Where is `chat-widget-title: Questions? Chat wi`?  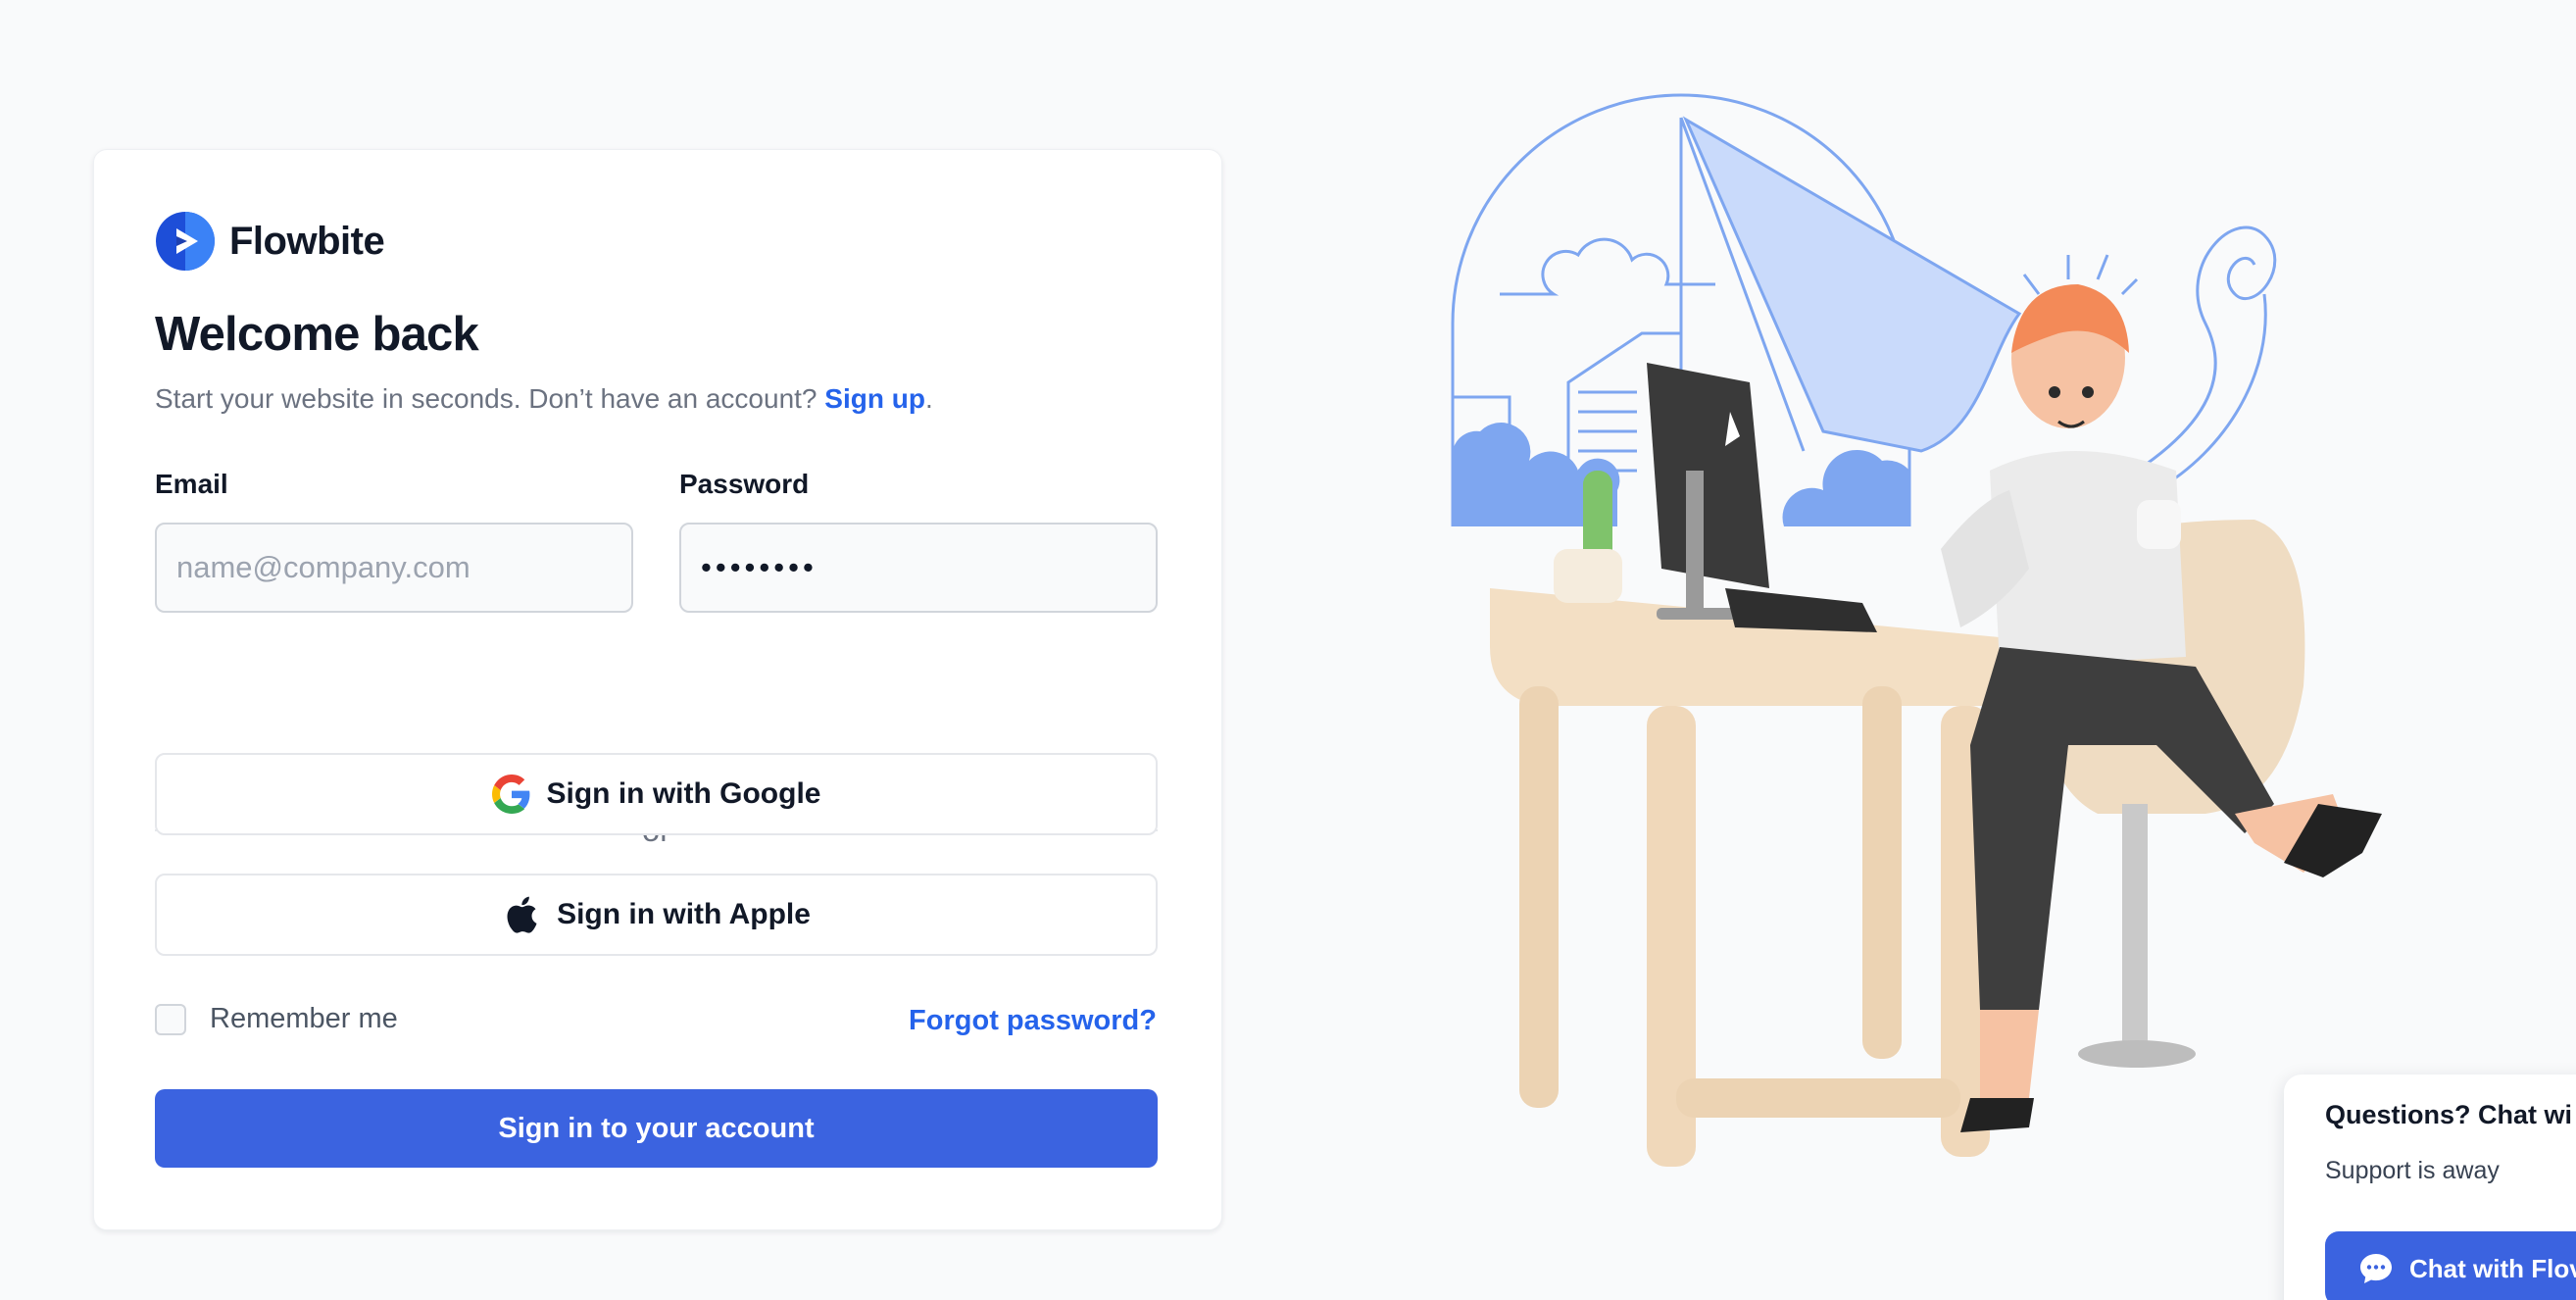 chat-widget-title: Questions? Chat wi is located at coordinates (2449, 1114).